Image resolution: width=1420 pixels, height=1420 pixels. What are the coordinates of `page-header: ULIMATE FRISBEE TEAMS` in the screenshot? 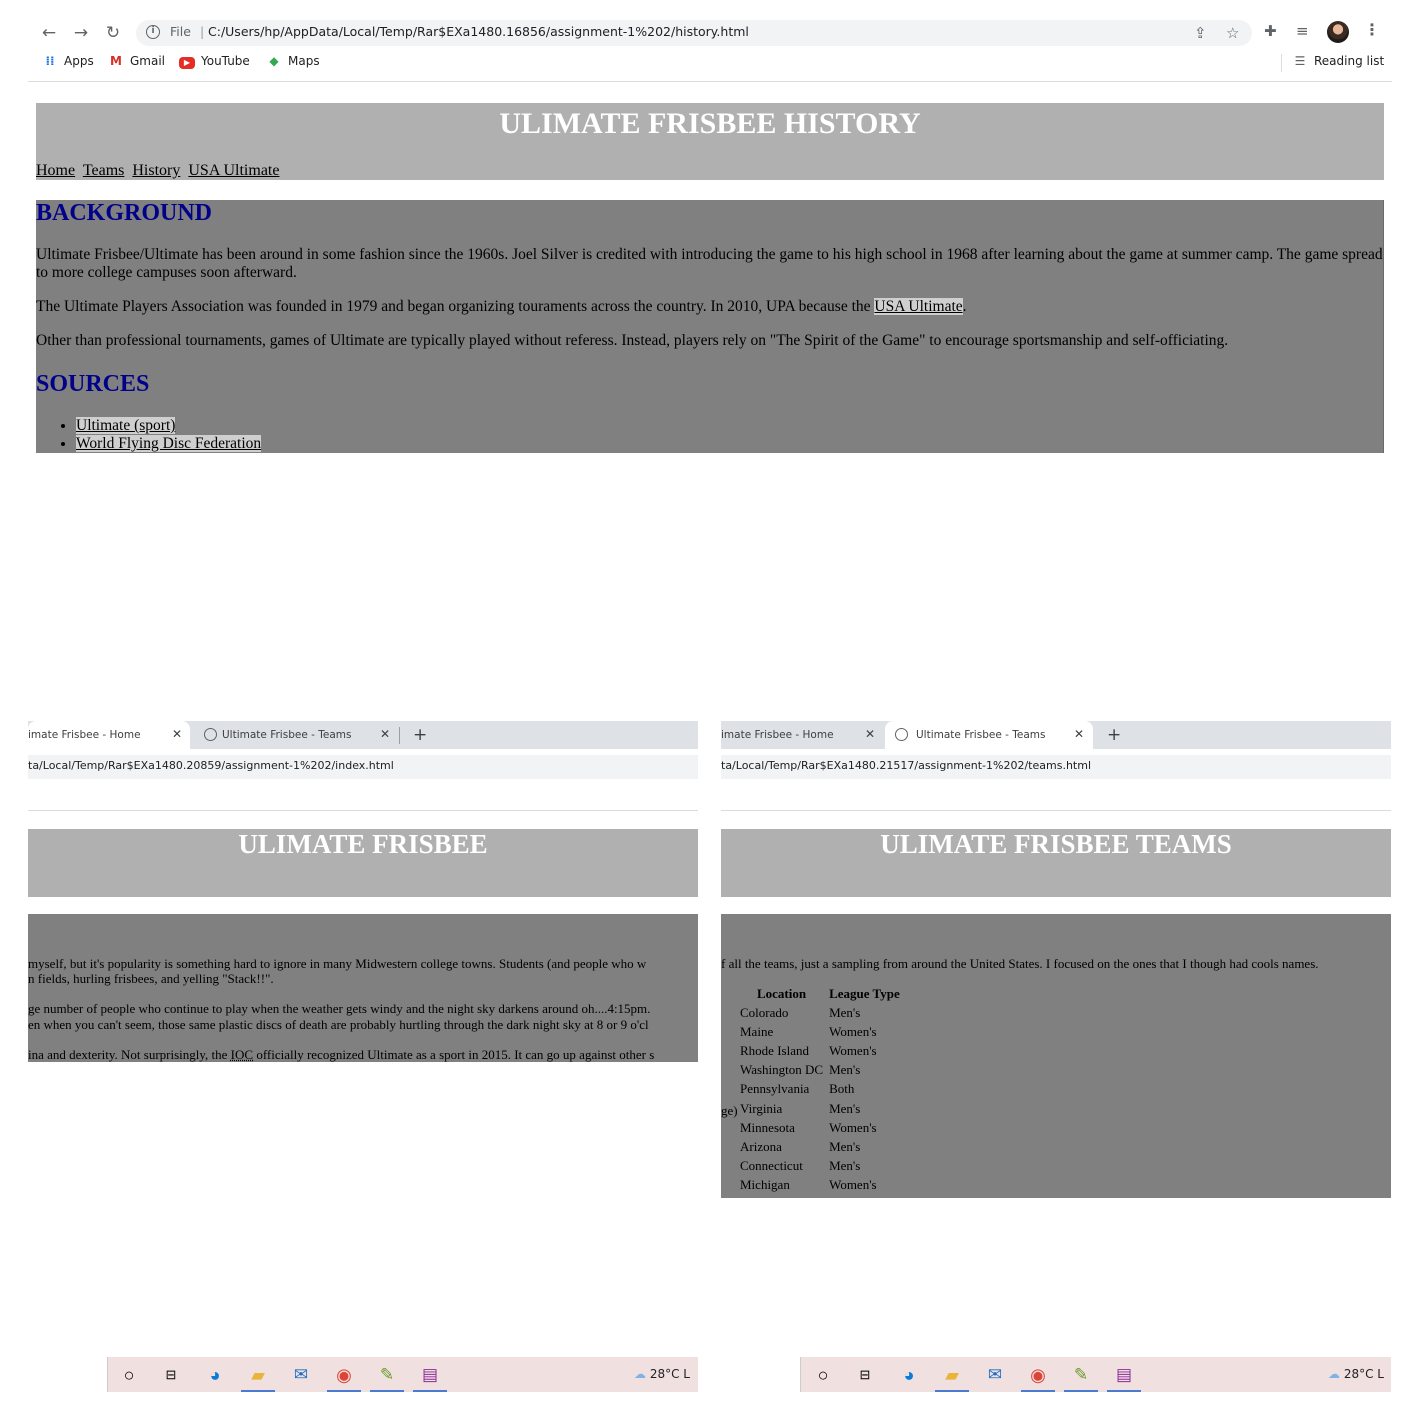 It's located at (1056, 863).